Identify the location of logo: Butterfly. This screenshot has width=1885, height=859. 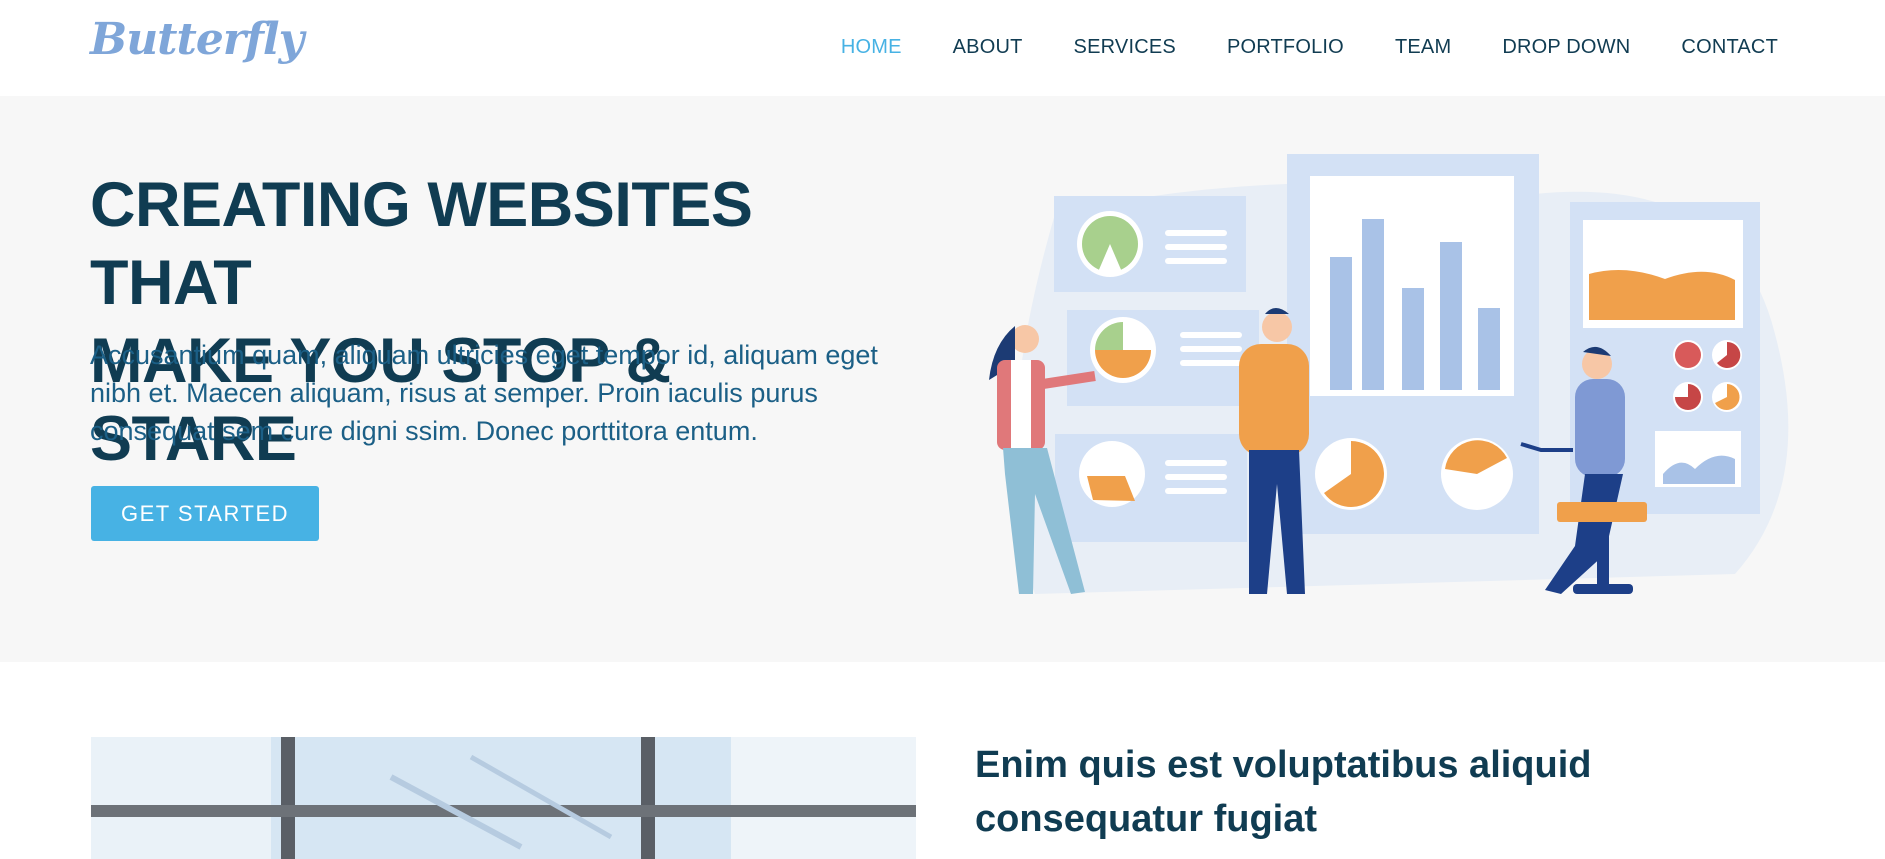
(197, 39).